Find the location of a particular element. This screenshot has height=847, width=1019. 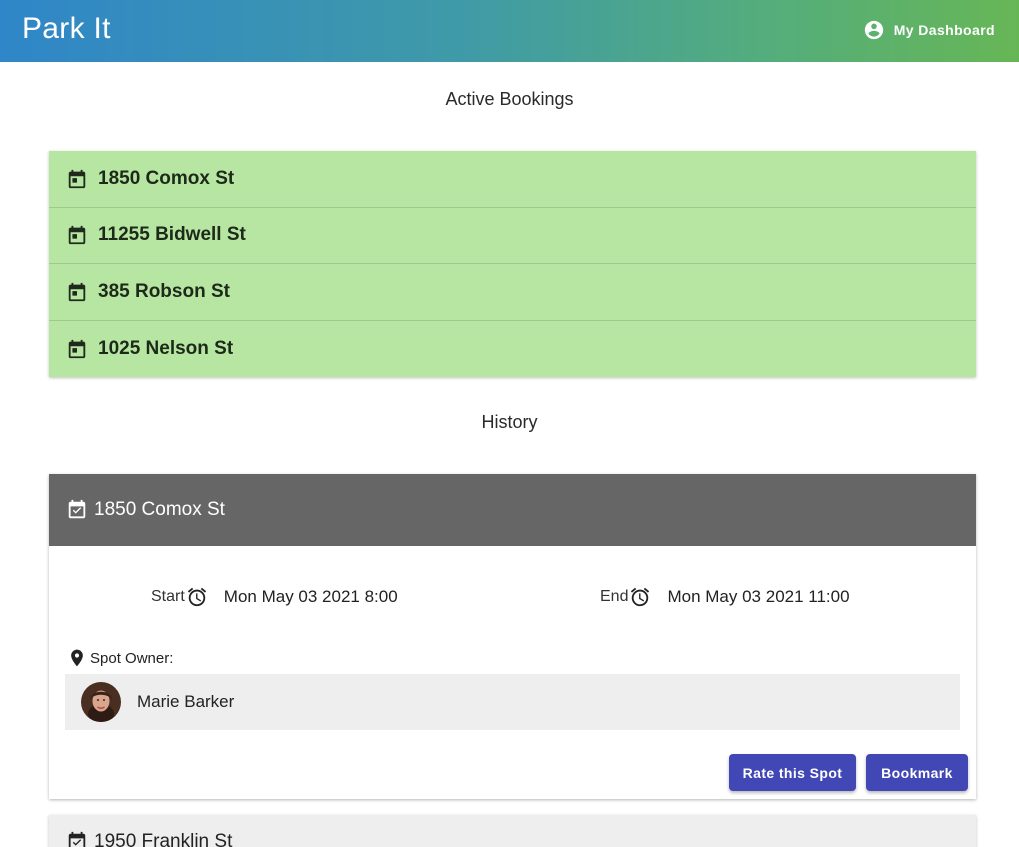

history-title: History is located at coordinates (509, 422).